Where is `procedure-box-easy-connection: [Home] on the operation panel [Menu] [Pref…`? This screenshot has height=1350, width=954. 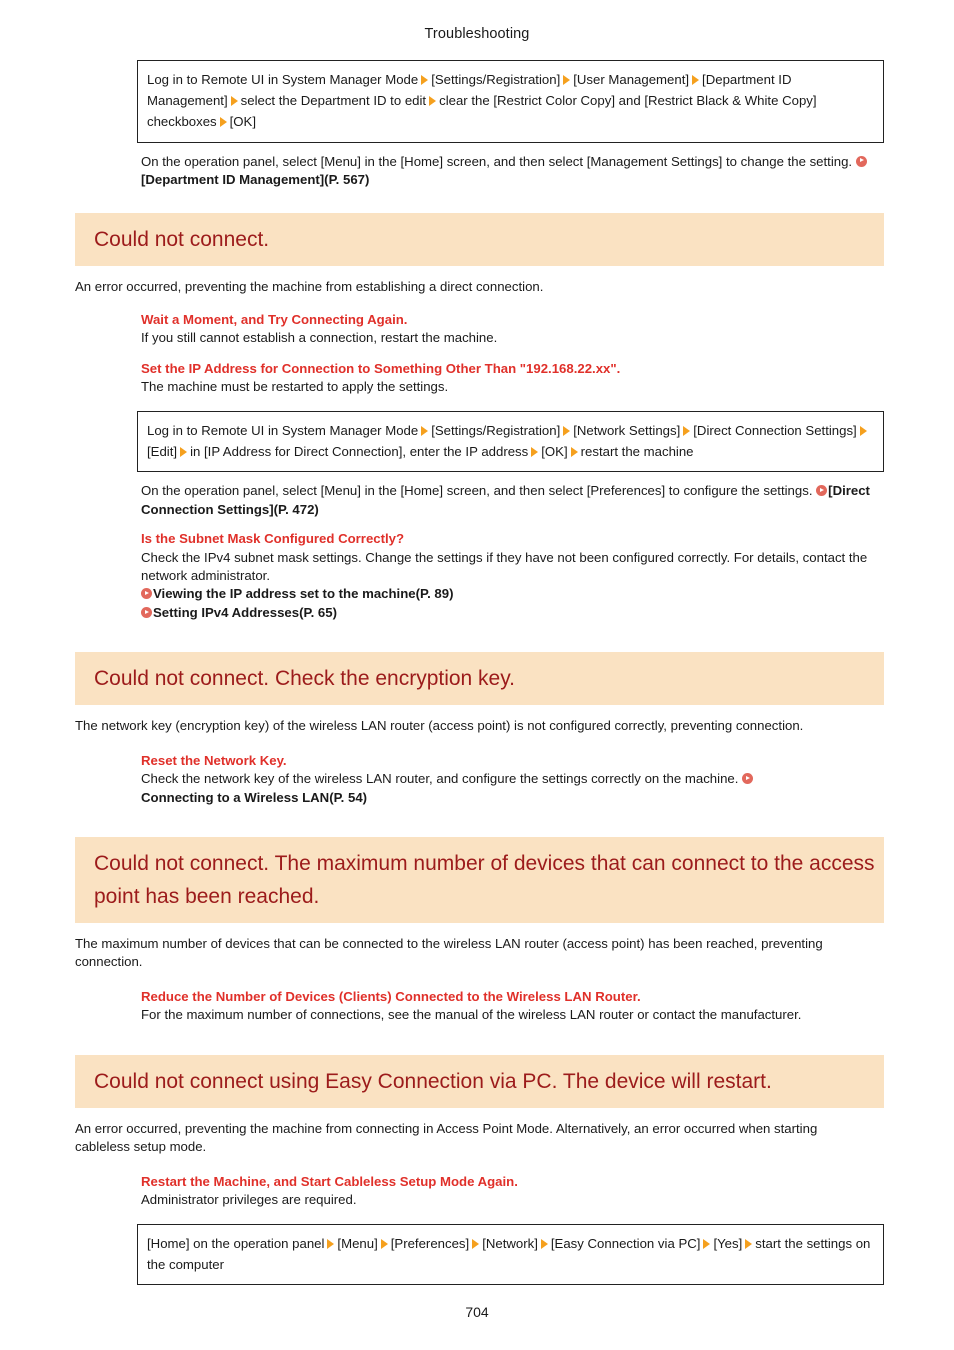
procedure-box-easy-connection: [Home] on the operation panel [Menu] [Pref… is located at coordinates (510, 1254).